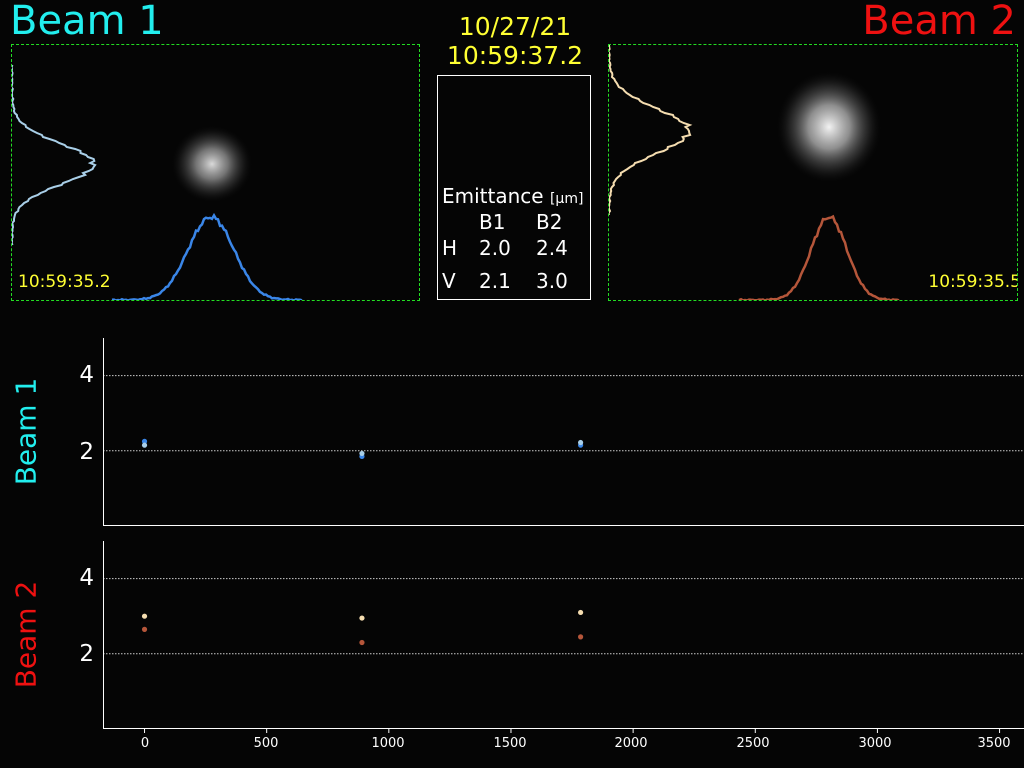 The width and height of the screenshot is (1024, 768). I want to click on plot1-ytick-2: 2, so click(86, 452).